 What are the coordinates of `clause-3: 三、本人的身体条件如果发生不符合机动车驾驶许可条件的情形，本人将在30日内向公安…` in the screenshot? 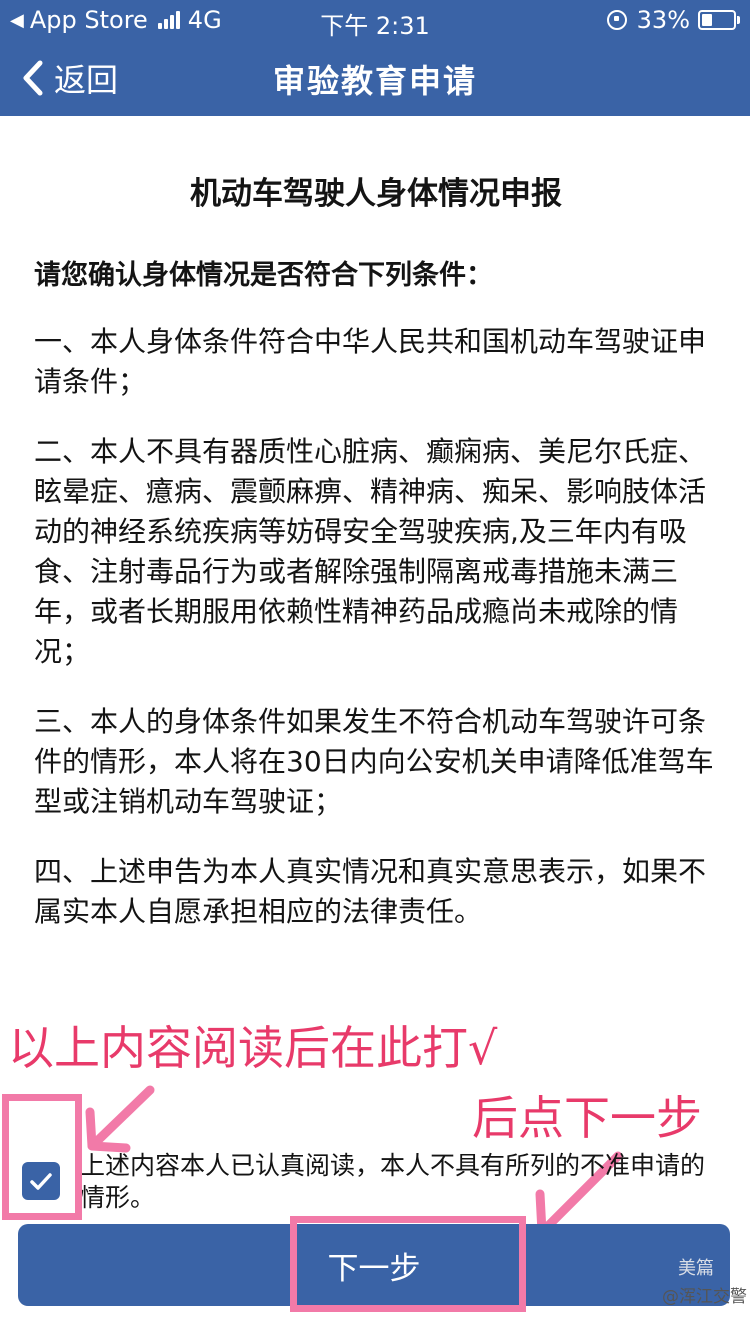 It's located at (374, 761).